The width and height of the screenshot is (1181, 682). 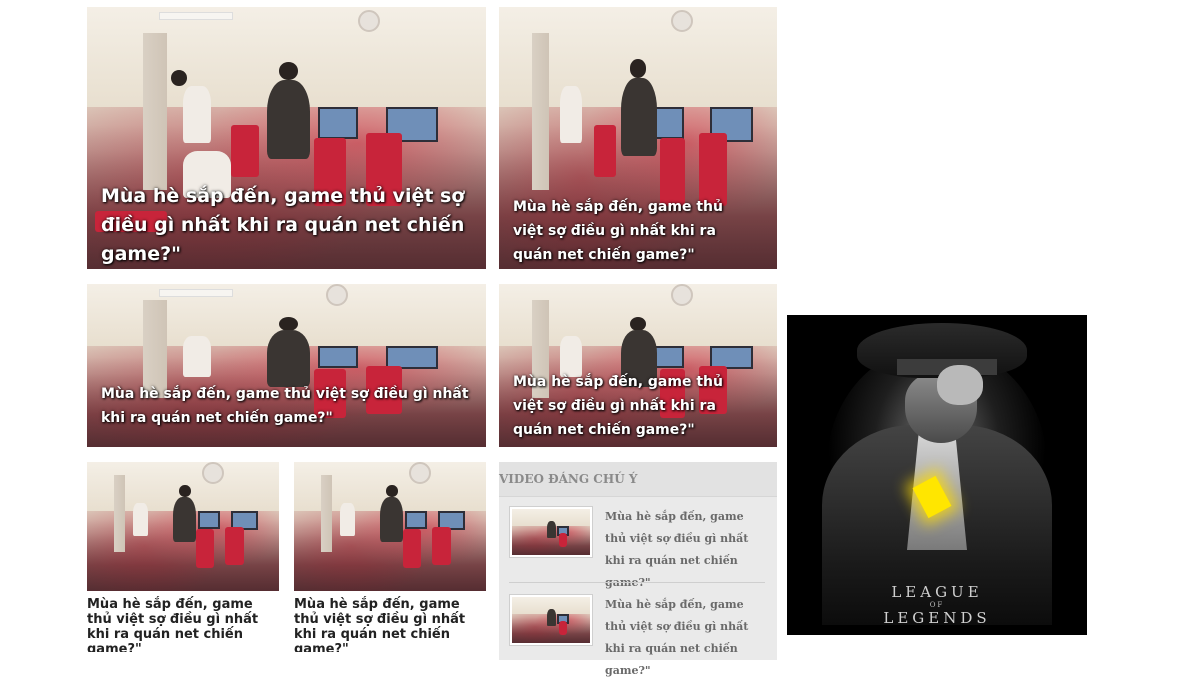 I want to click on section-heading: VIDEO ĐÁNG CHÚ Ý, so click(x=568, y=479).